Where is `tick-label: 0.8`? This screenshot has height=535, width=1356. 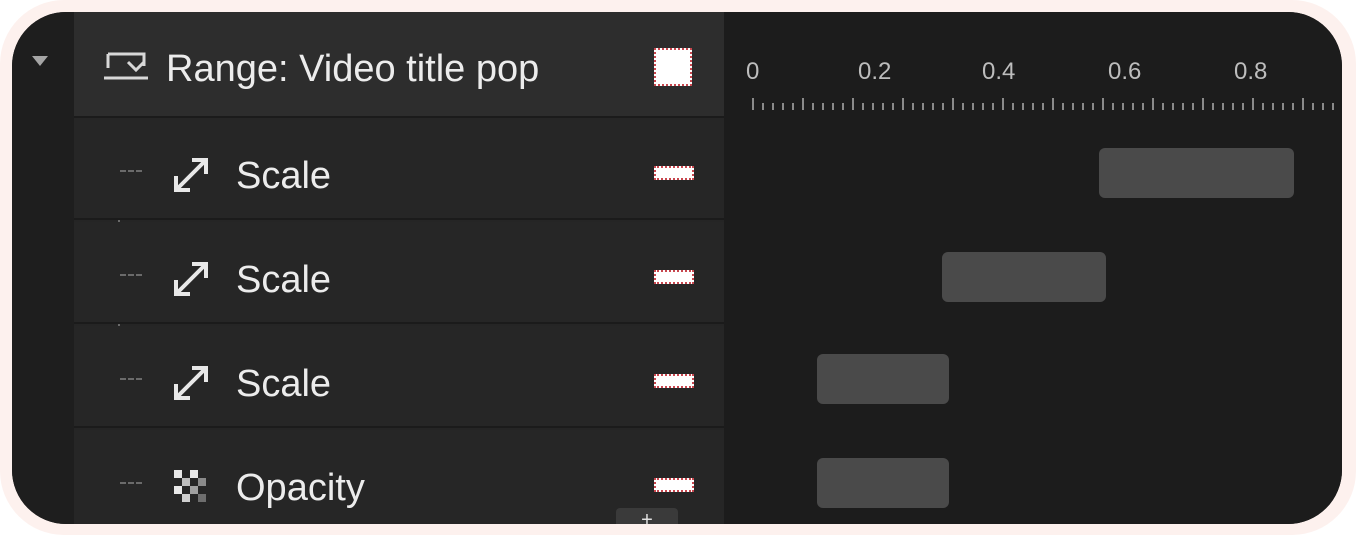 tick-label: 0.8 is located at coordinates (1251, 71).